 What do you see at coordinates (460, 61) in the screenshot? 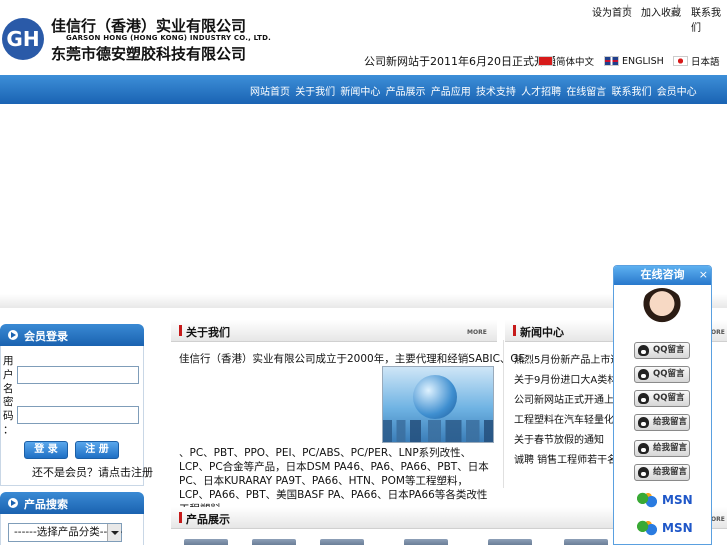
I see `site-announcement: 公司新网站于2011年6月20日正式开通` at bounding box center [460, 61].